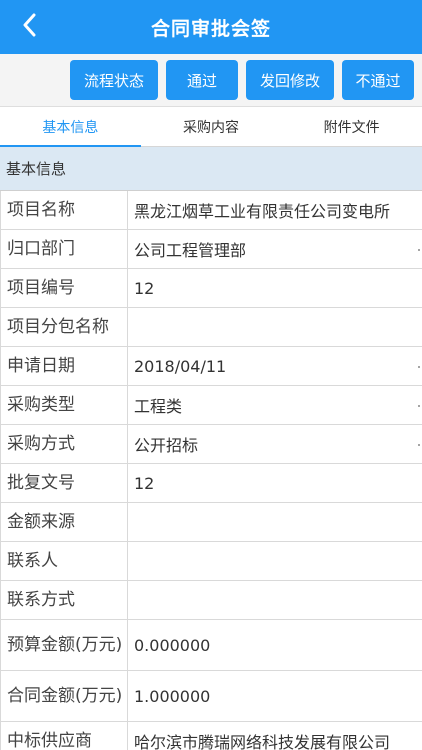 The image size is (422, 750). What do you see at coordinates (64, 696) in the screenshot?
I see `field-label: 合同金额(万元)` at bounding box center [64, 696].